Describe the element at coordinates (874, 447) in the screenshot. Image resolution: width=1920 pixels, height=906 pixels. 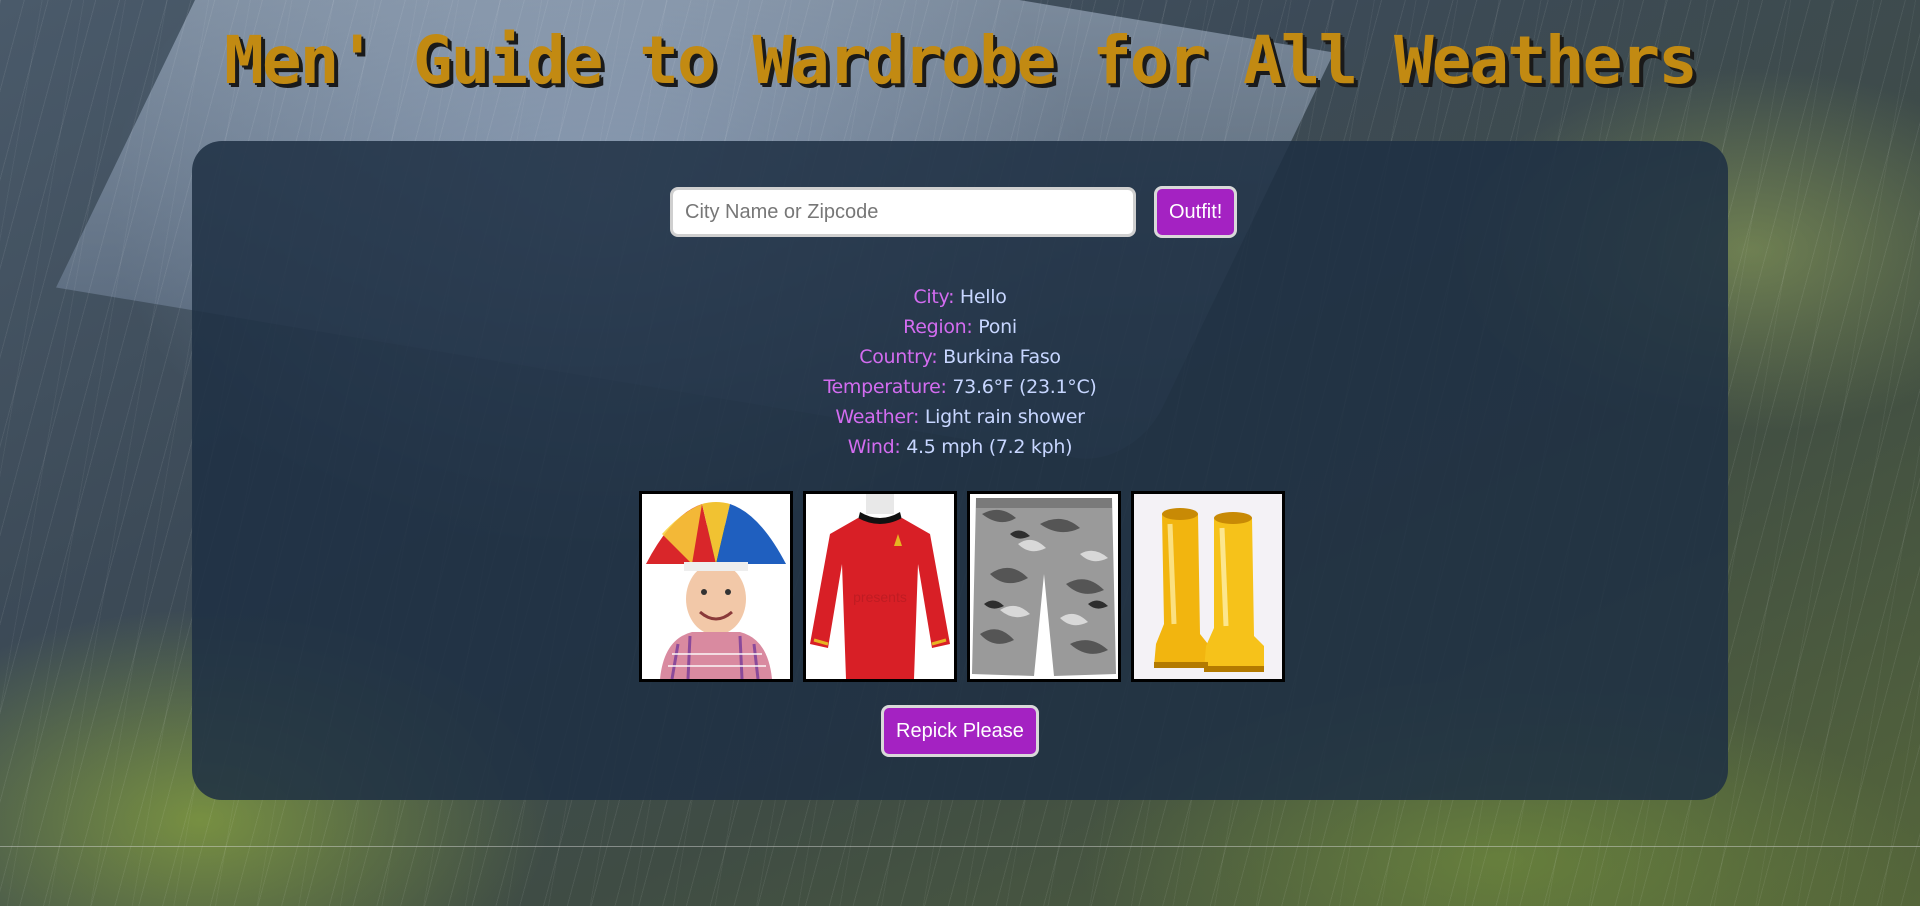
I see `wind-label: Wind:` at that location.